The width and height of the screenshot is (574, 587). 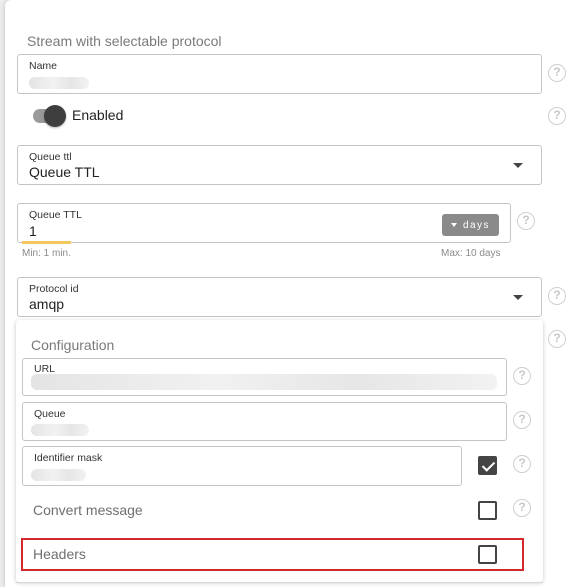 I want to click on queue-field-label: Queue, so click(x=50, y=414).